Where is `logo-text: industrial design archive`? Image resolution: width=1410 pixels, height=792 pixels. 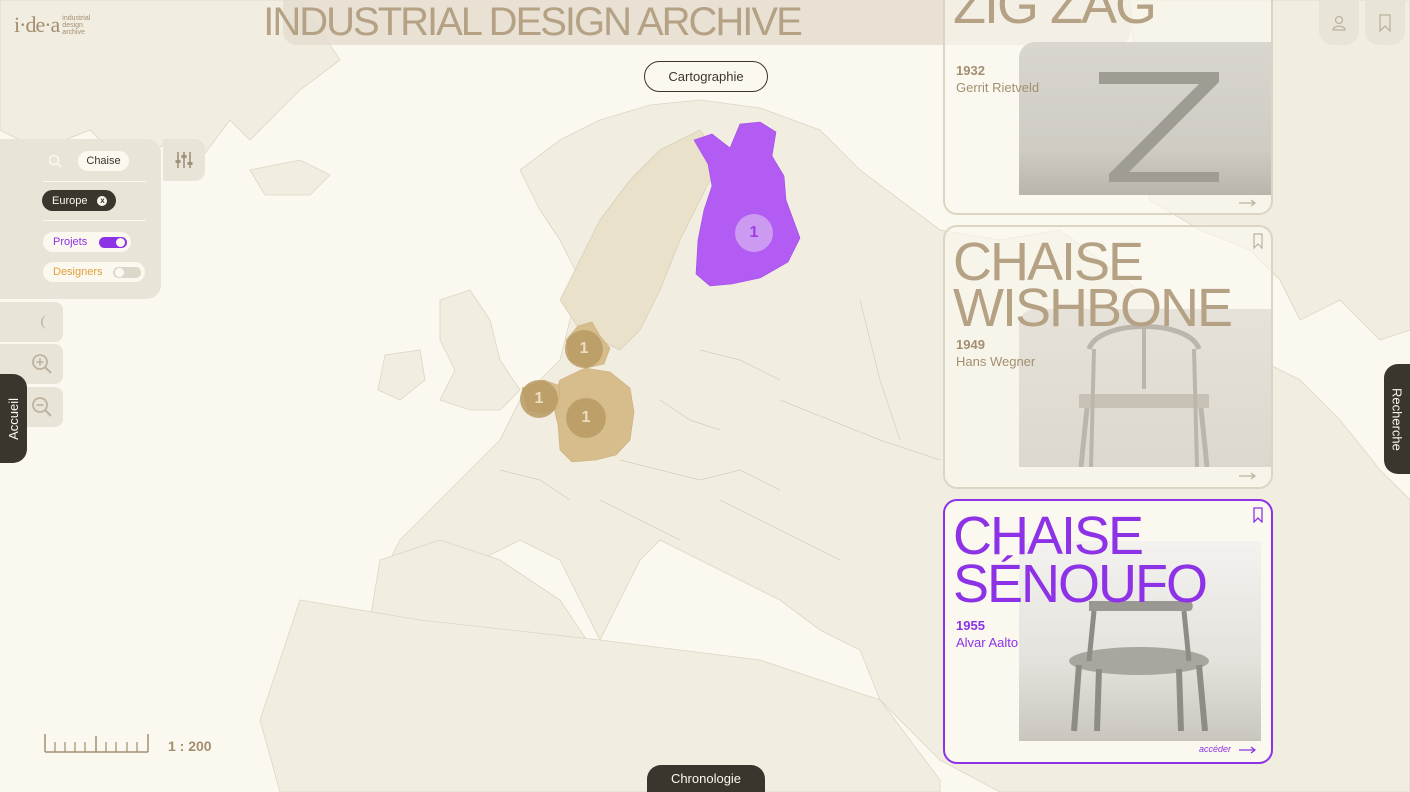 logo-text: industrial design archive is located at coordinates (76, 25).